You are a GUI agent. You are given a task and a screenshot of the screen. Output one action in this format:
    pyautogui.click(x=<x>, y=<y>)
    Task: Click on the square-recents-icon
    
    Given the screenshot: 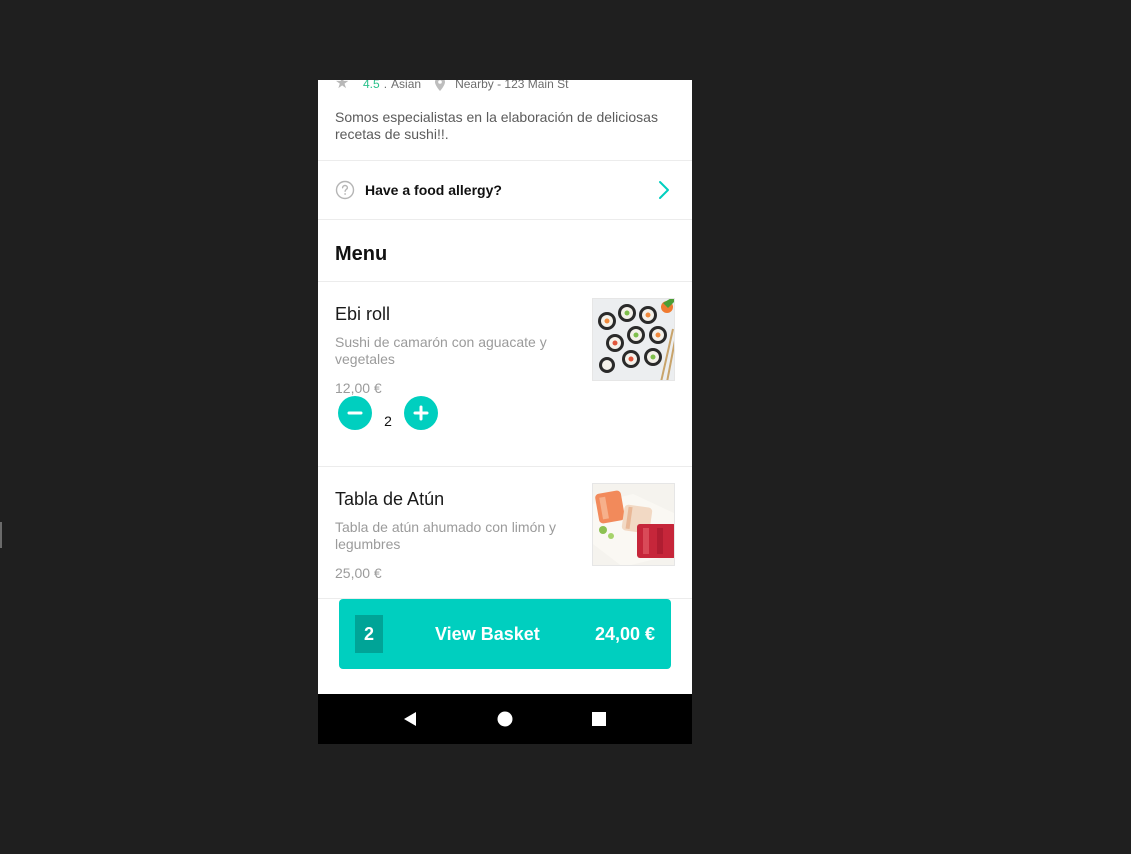 What is the action you would take?
    pyautogui.click(x=599, y=719)
    